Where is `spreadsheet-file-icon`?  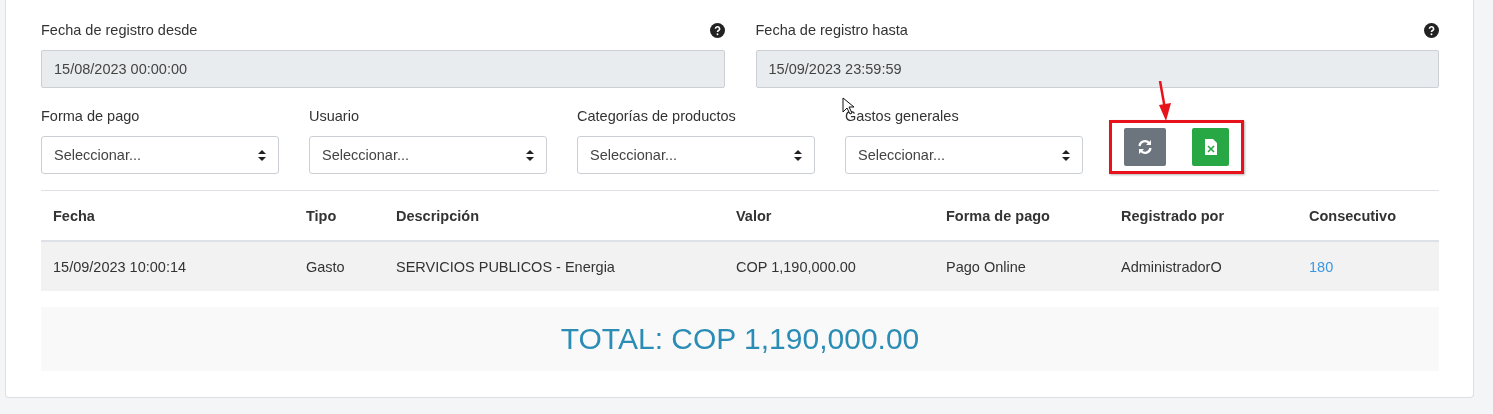 spreadsheet-file-icon is located at coordinates (1210, 147).